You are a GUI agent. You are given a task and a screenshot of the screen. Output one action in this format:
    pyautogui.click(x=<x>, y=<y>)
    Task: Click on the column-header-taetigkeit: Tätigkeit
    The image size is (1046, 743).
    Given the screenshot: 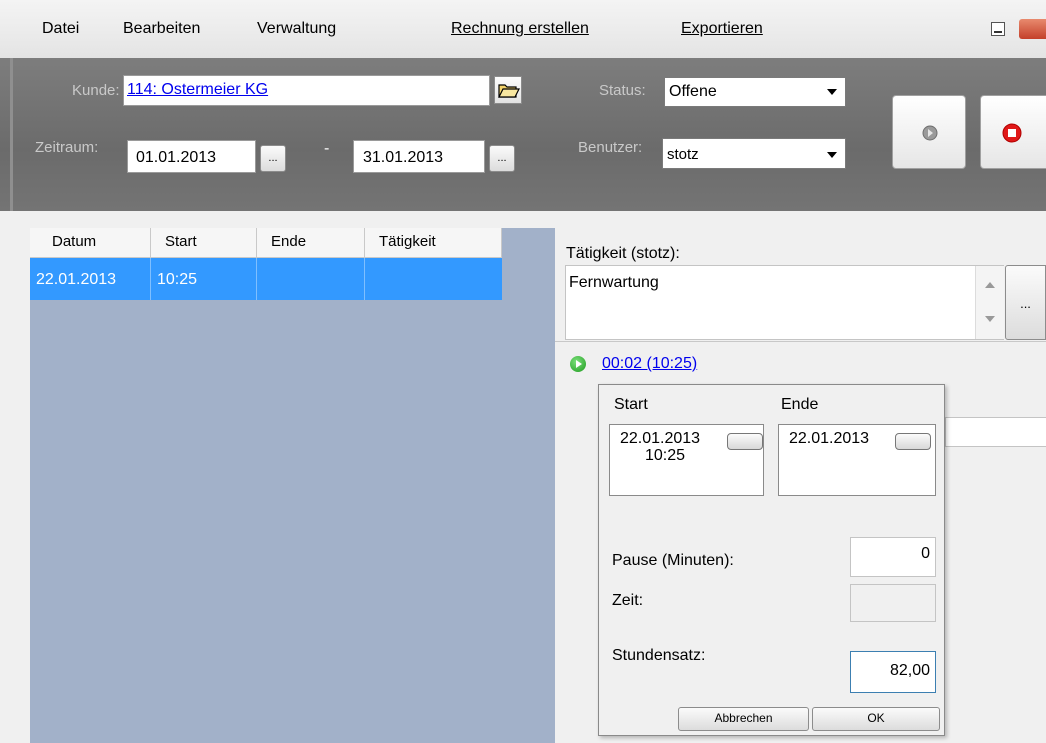 What is the action you would take?
    pyautogui.click(x=433, y=243)
    